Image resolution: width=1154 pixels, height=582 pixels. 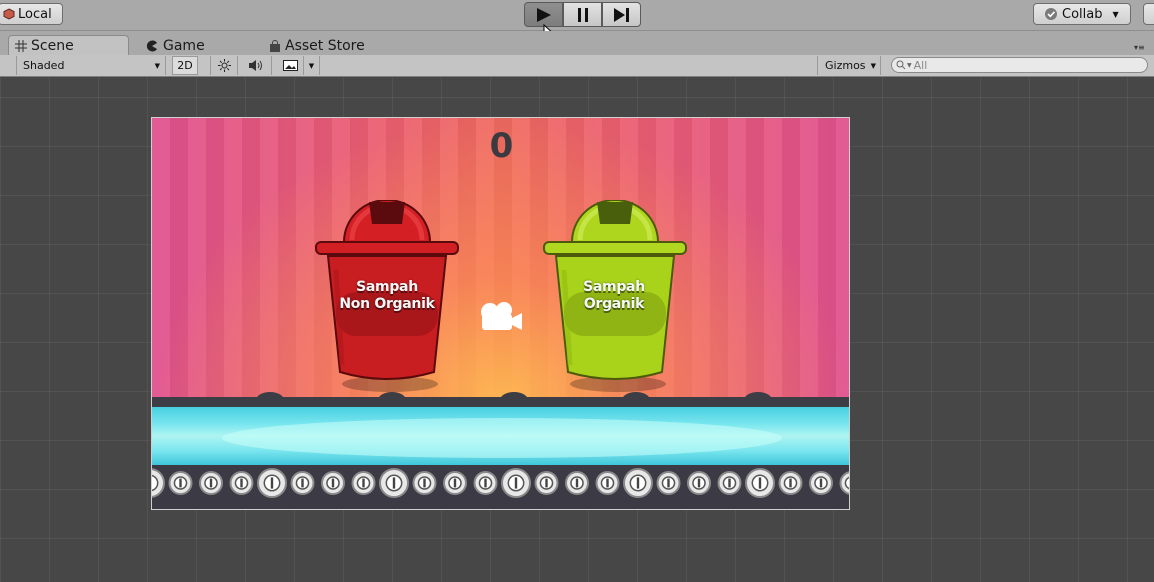 What do you see at coordinates (312, 65) in the screenshot?
I see `effects-dropdown: ▼` at bounding box center [312, 65].